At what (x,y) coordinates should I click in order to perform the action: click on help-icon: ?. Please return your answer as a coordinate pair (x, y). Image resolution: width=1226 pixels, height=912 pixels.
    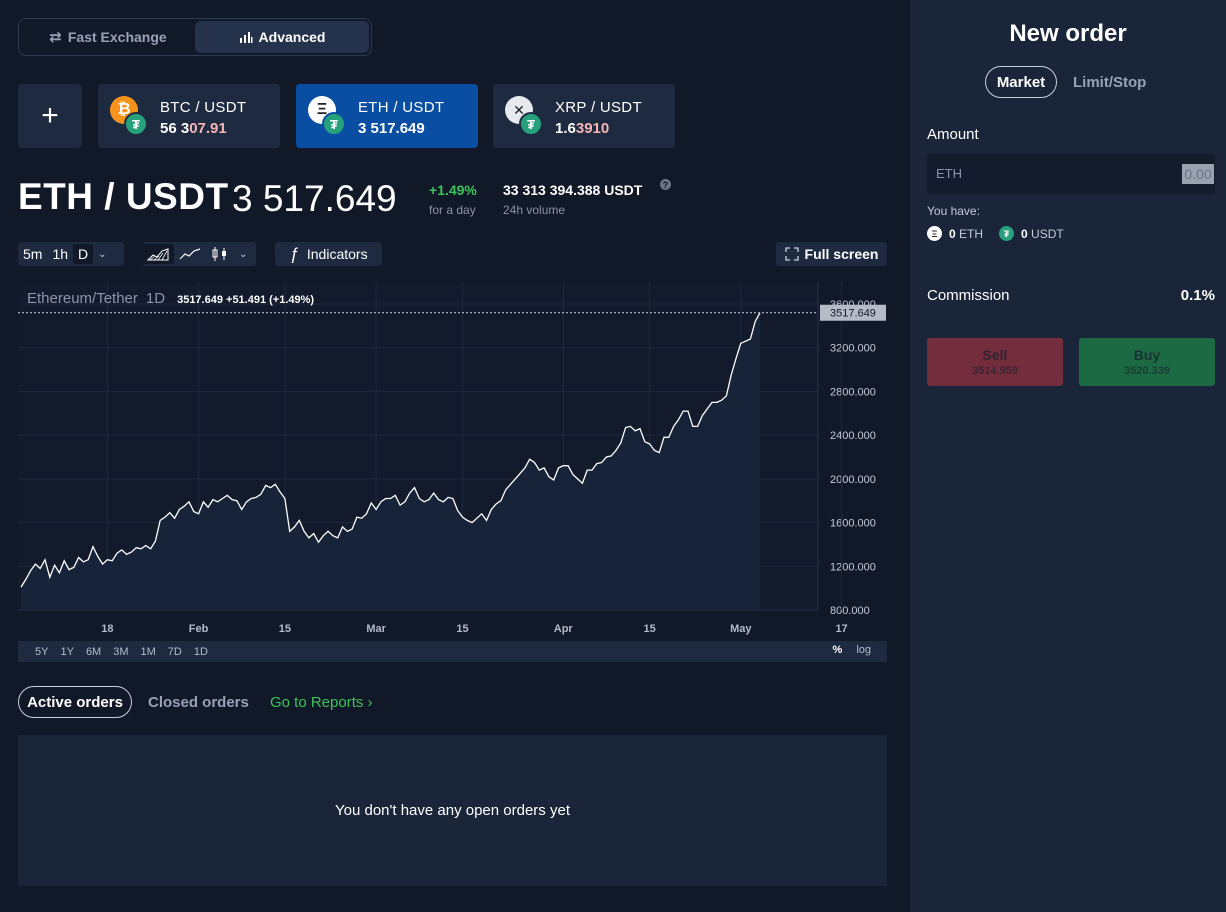
    Looking at the image, I should click on (665, 184).